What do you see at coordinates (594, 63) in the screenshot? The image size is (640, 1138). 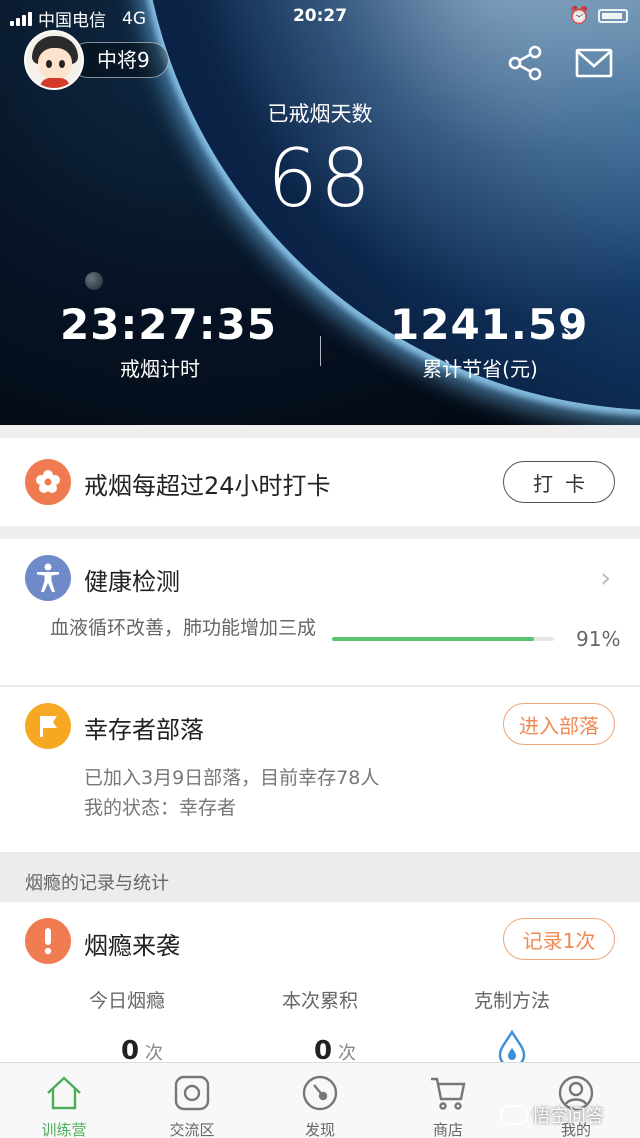 I see `mail-icon` at bounding box center [594, 63].